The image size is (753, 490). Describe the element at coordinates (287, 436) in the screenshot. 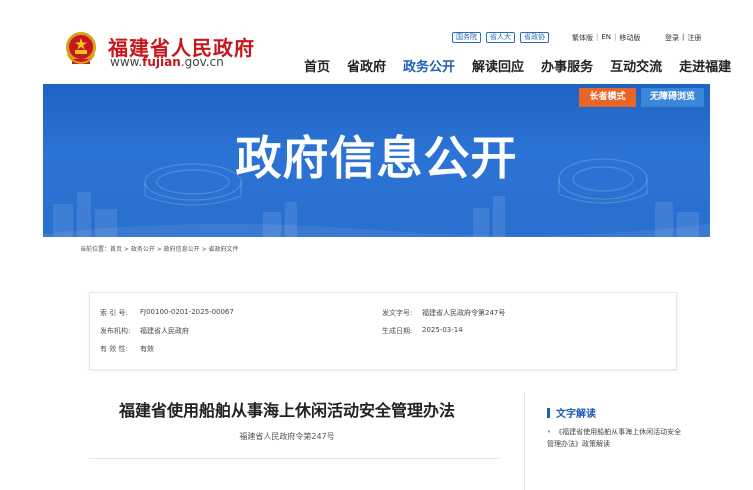

I see `document-subtitle: 福建省人民政府令第247号` at that location.